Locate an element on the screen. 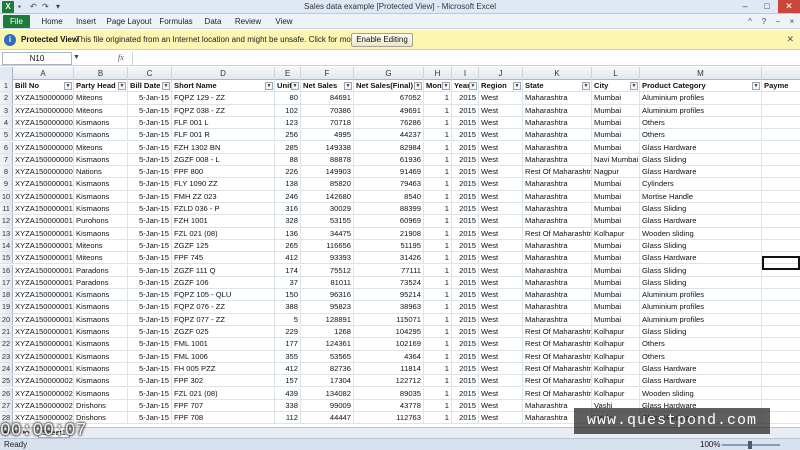  row-number: 26 is located at coordinates (6, 393).